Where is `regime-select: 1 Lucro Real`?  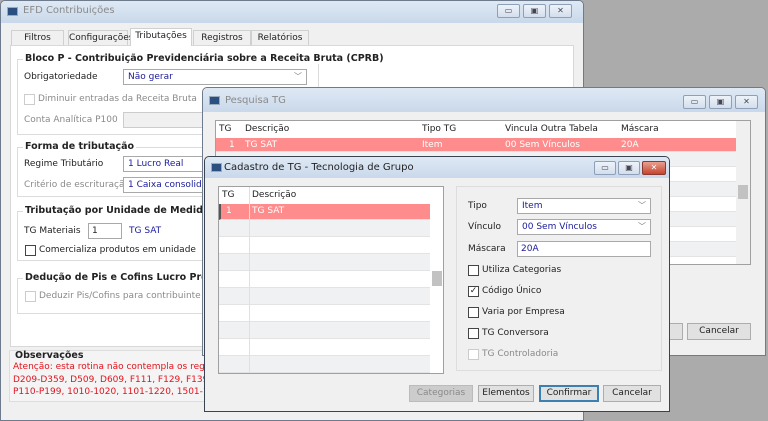
regime-select: 1 Lucro Real is located at coordinates (168, 164).